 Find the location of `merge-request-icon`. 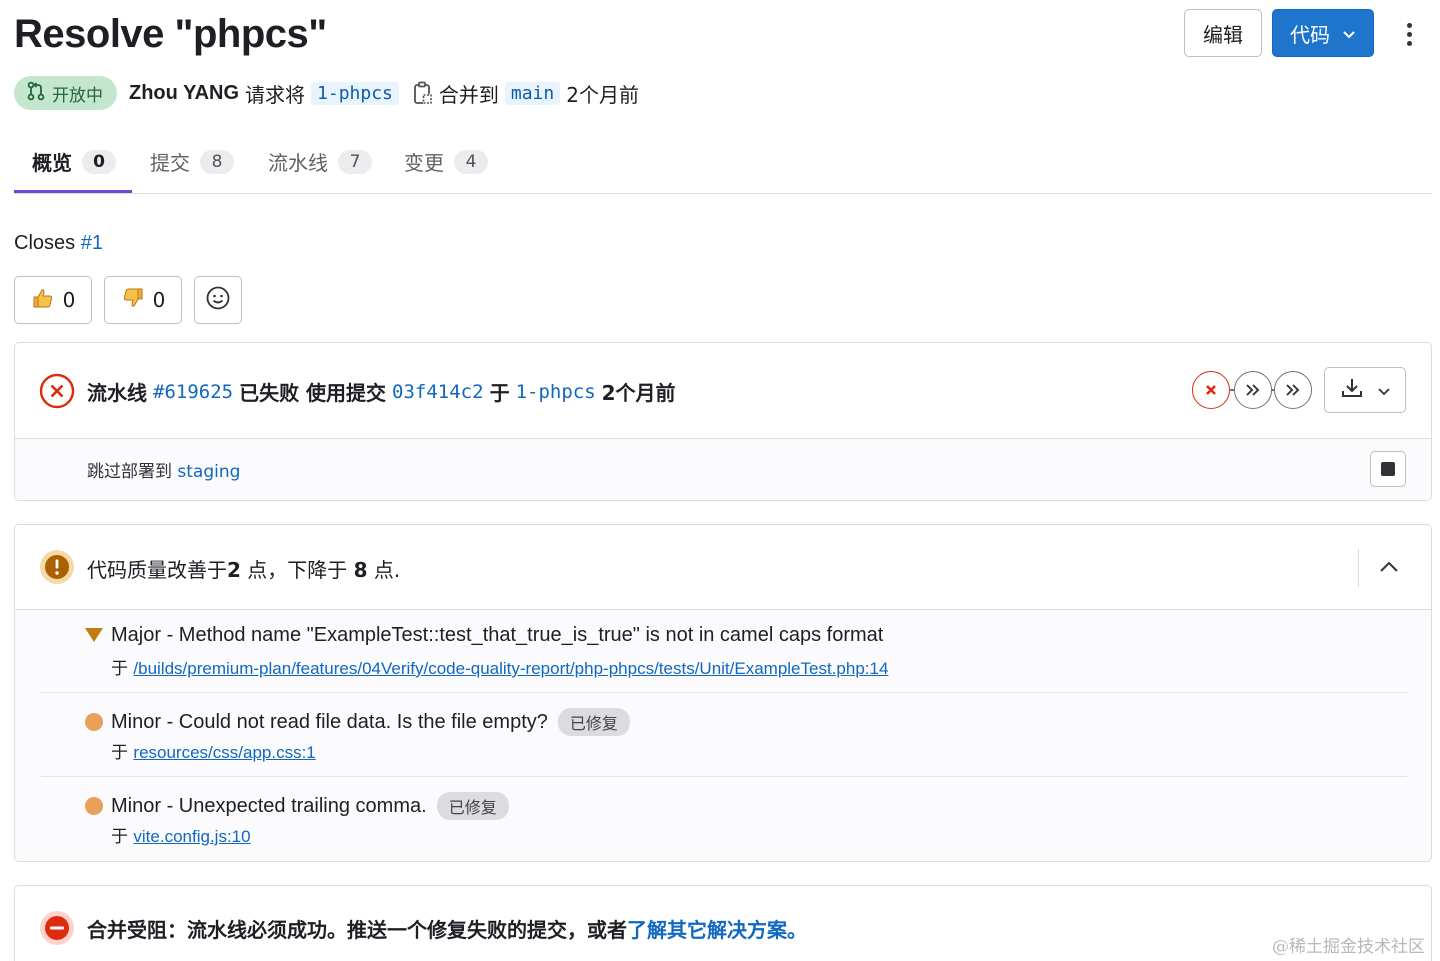

merge-request-icon is located at coordinates (36, 93).